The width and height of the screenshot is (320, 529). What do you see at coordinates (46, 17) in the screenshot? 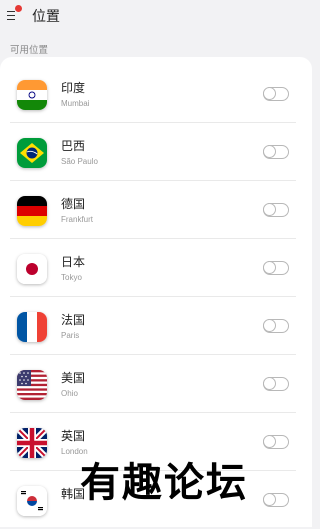
I see `page-title: 位置` at bounding box center [46, 17].